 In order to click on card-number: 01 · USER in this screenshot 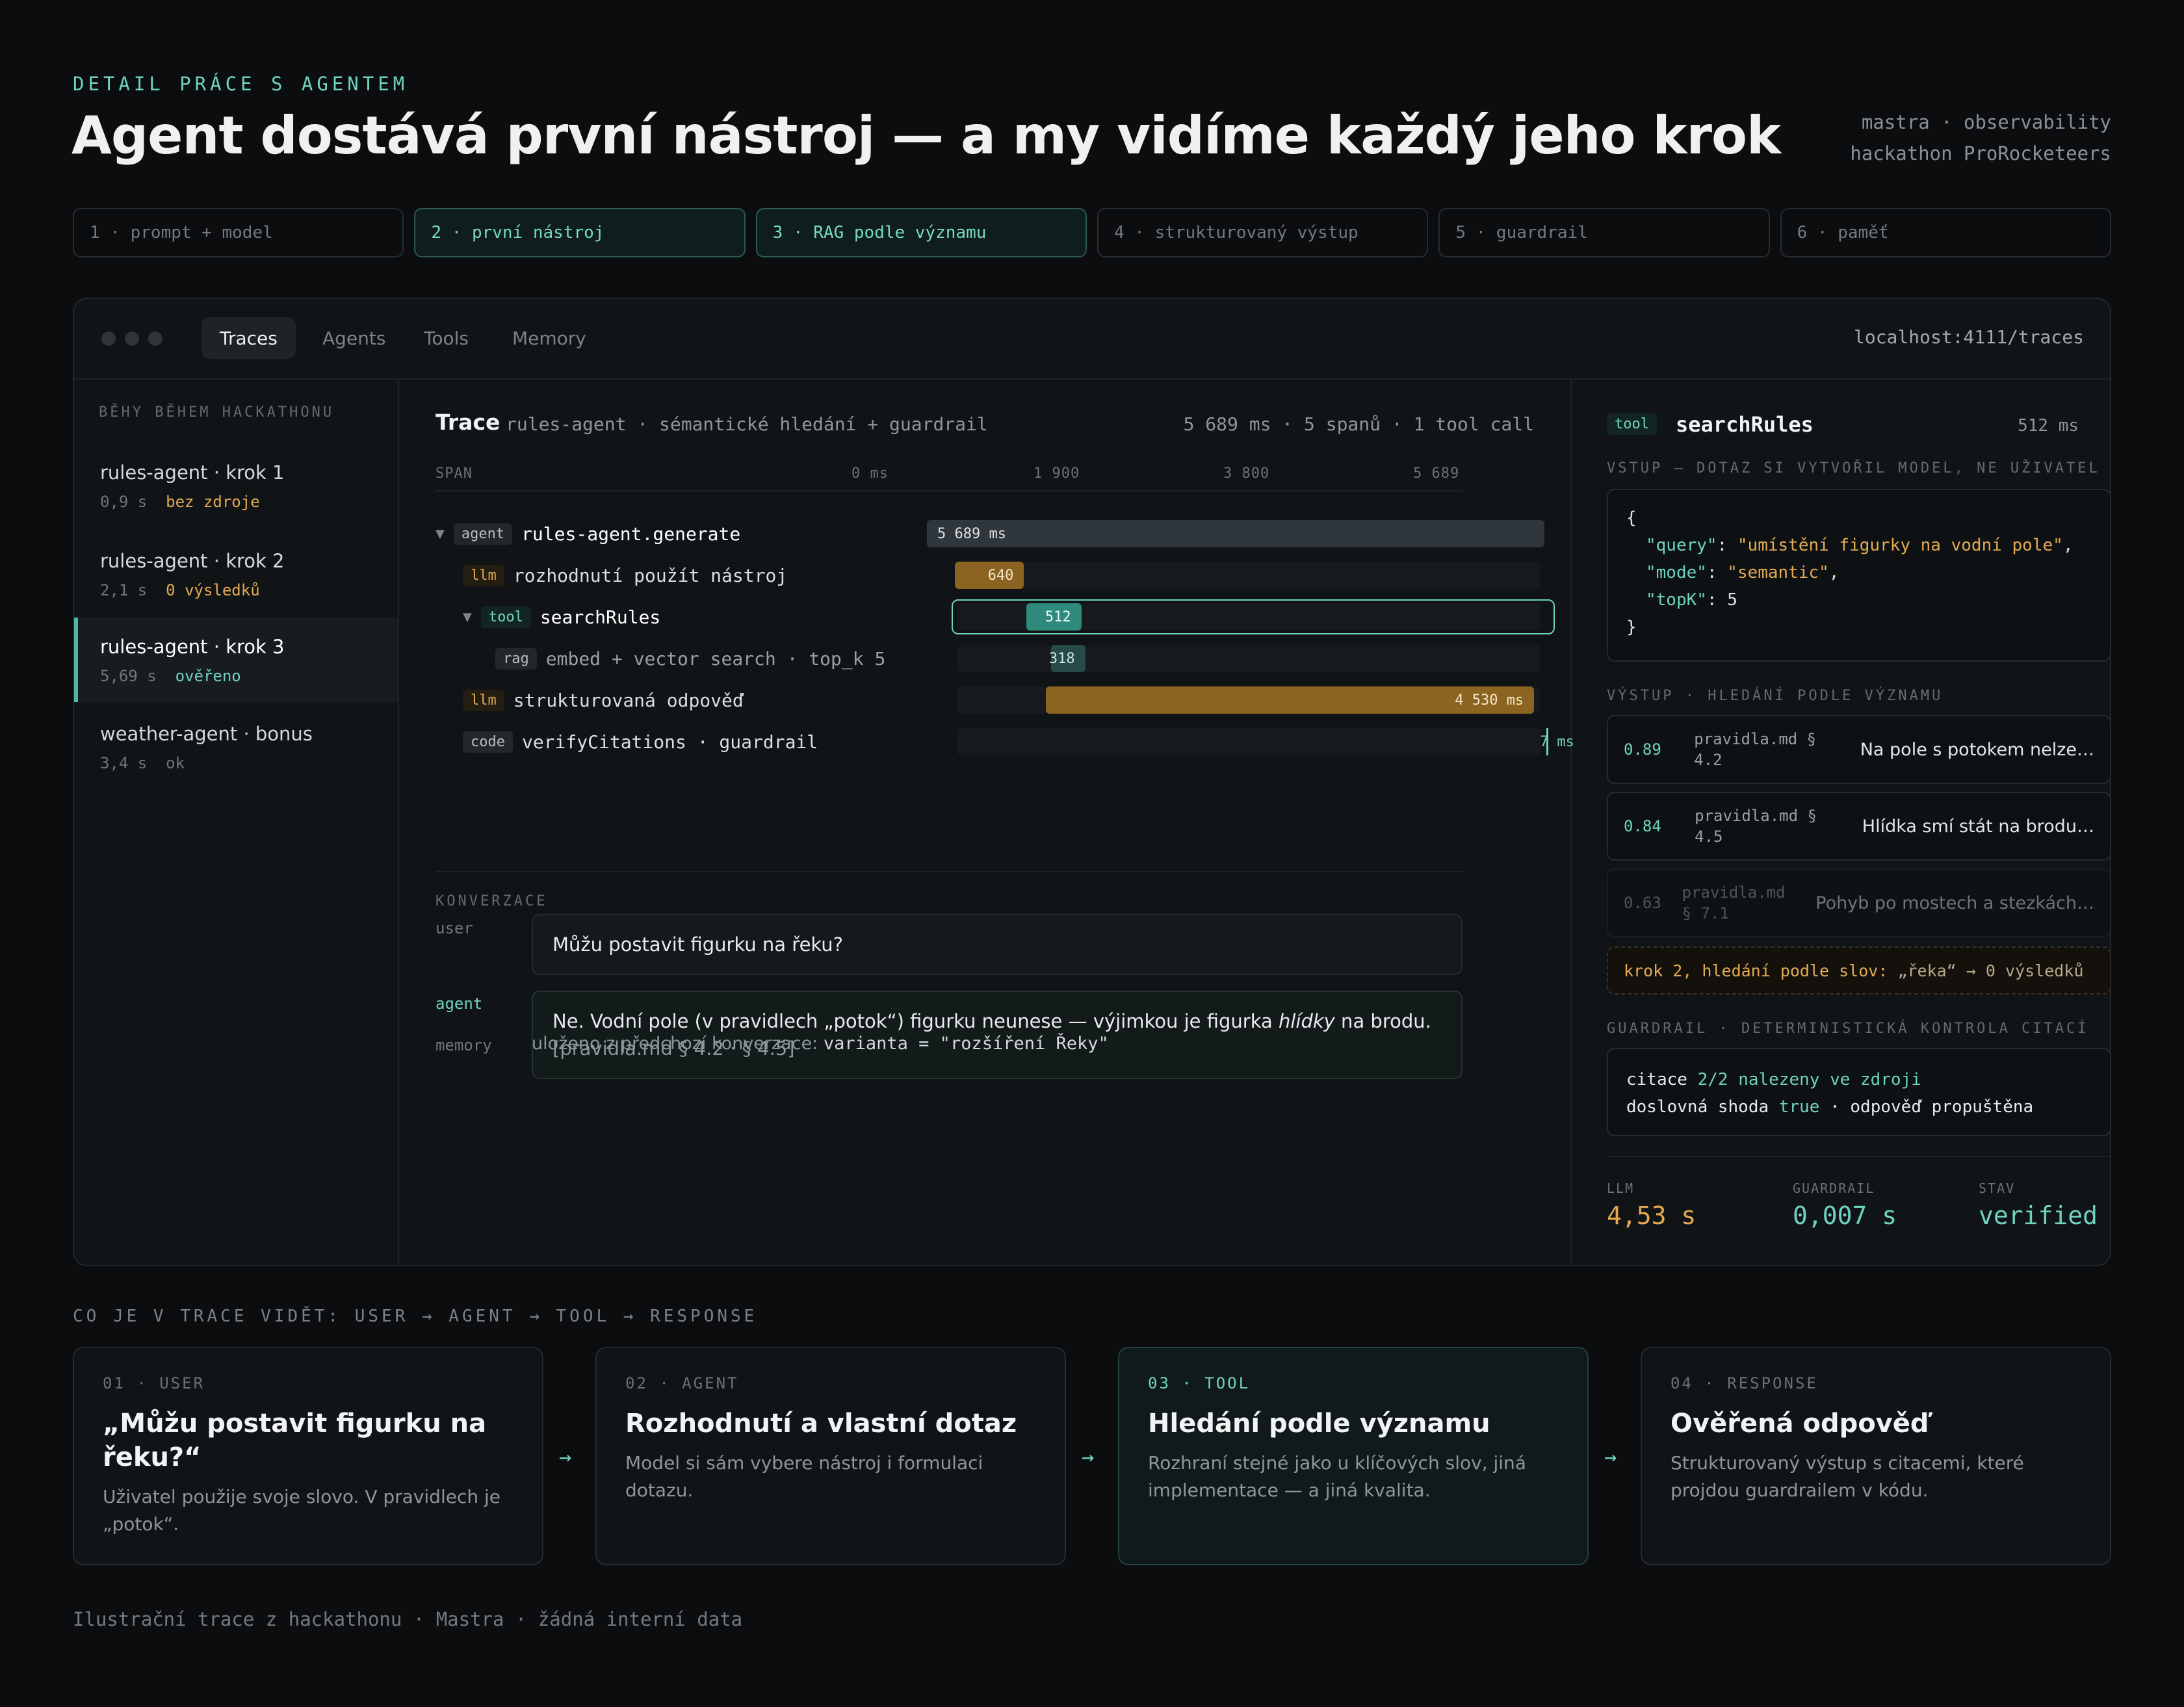, I will do `click(154, 1383)`.